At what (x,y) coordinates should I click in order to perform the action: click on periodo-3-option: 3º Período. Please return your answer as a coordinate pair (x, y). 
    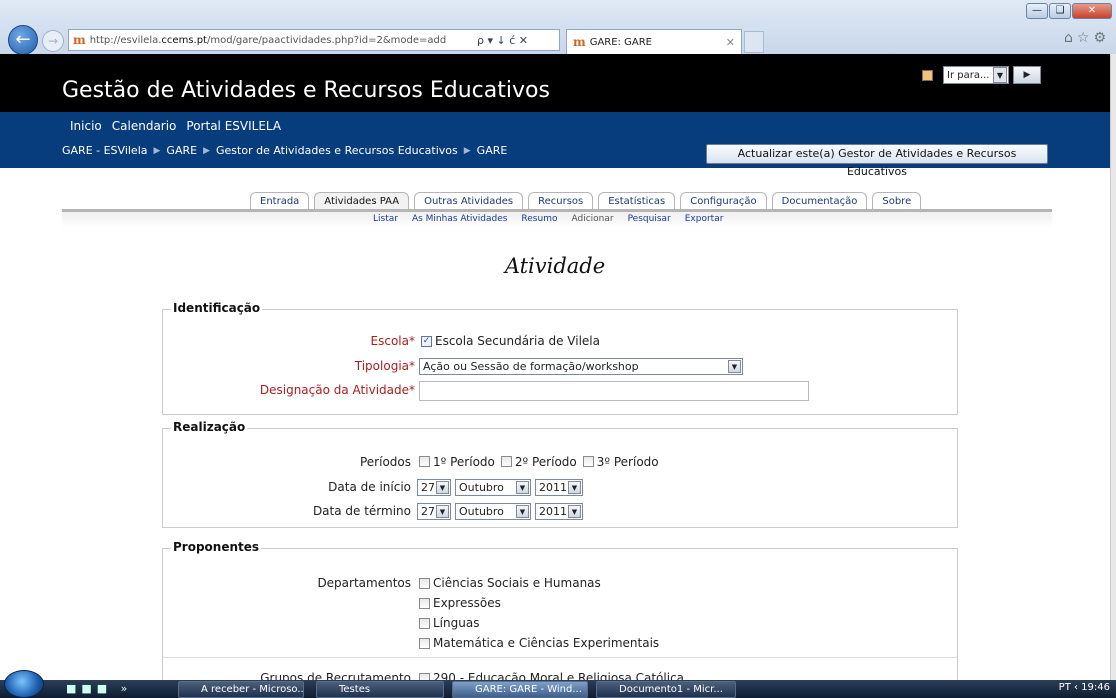
    Looking at the image, I should click on (620, 462).